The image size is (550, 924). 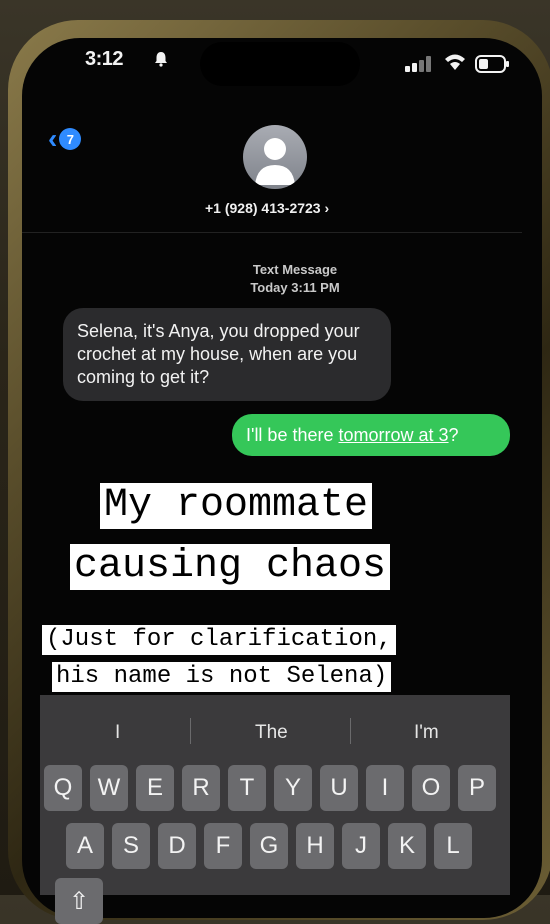 I want to click on unread-count-badge: 7, so click(x=70, y=139).